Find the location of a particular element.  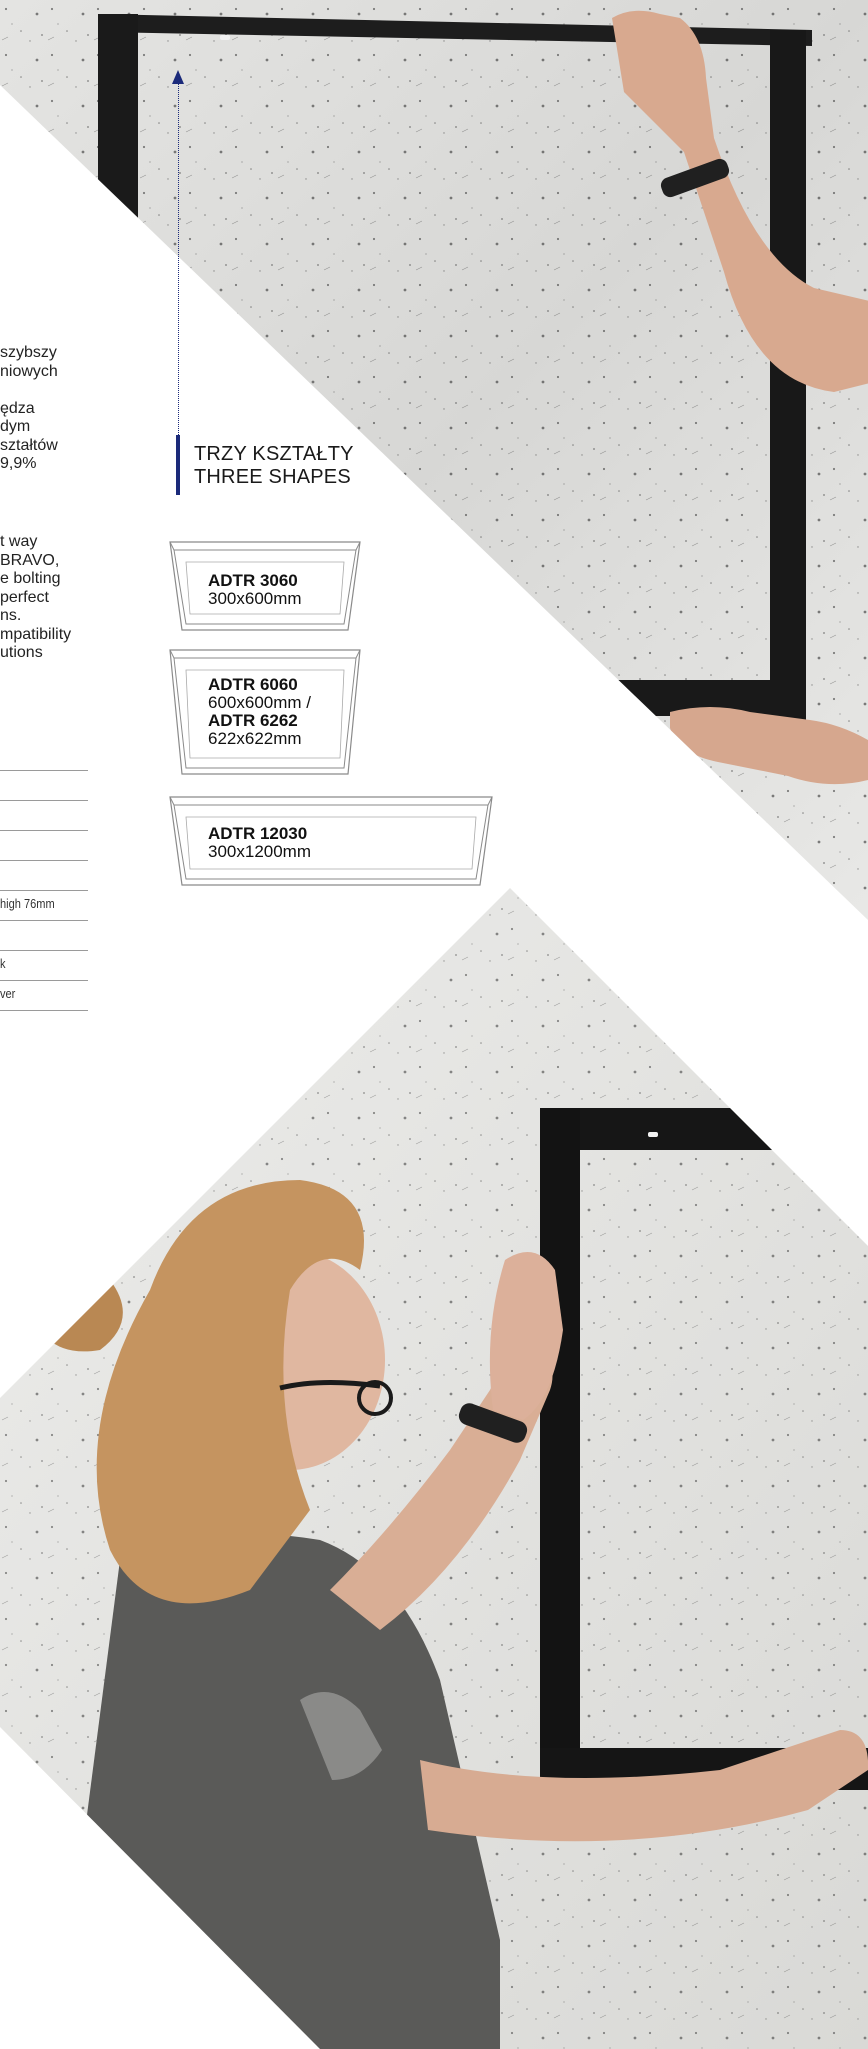

heading-accent-bar is located at coordinates (178, 465).